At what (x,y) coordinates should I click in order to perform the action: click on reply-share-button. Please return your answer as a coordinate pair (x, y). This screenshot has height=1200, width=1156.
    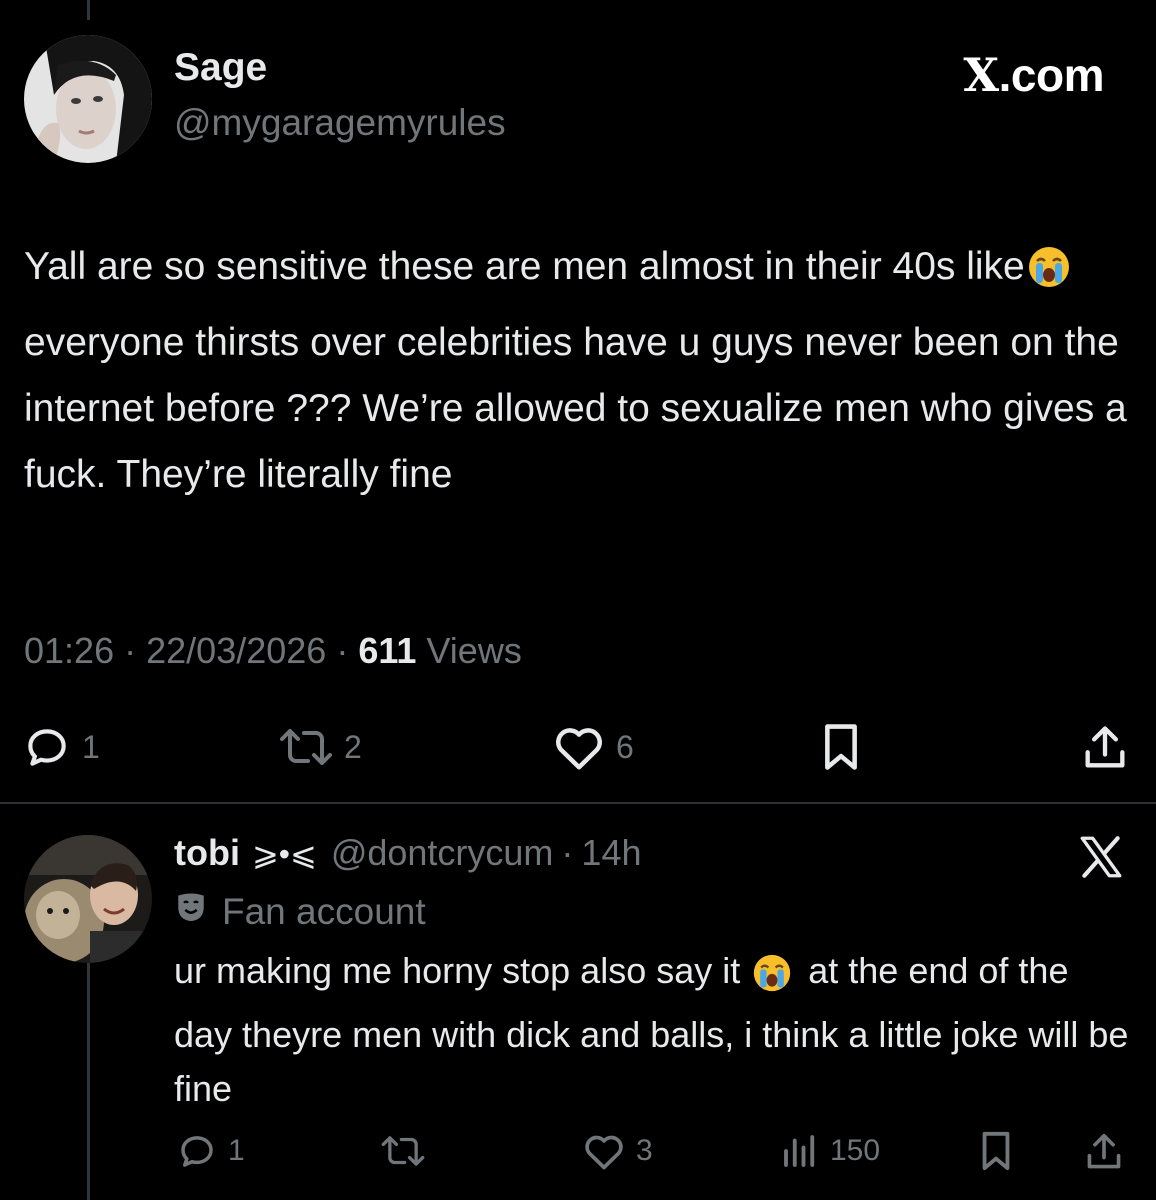
    Looking at the image, I should click on (1104, 1152).